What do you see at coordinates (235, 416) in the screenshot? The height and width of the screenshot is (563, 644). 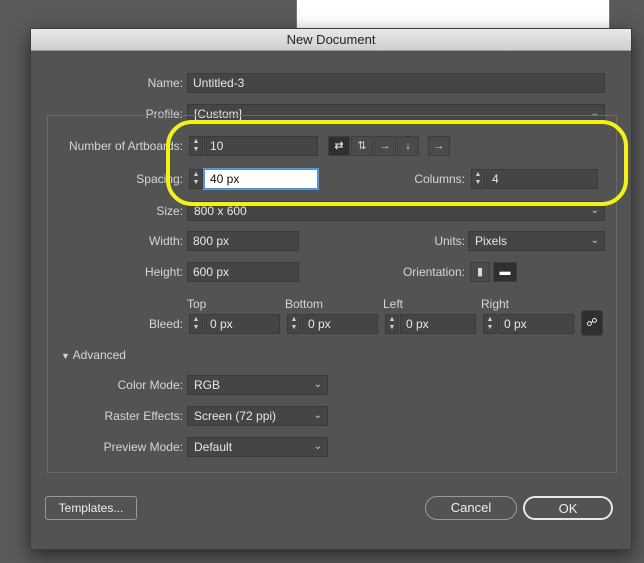 I see `raster-effects-value: Screen (72 ppi)` at bounding box center [235, 416].